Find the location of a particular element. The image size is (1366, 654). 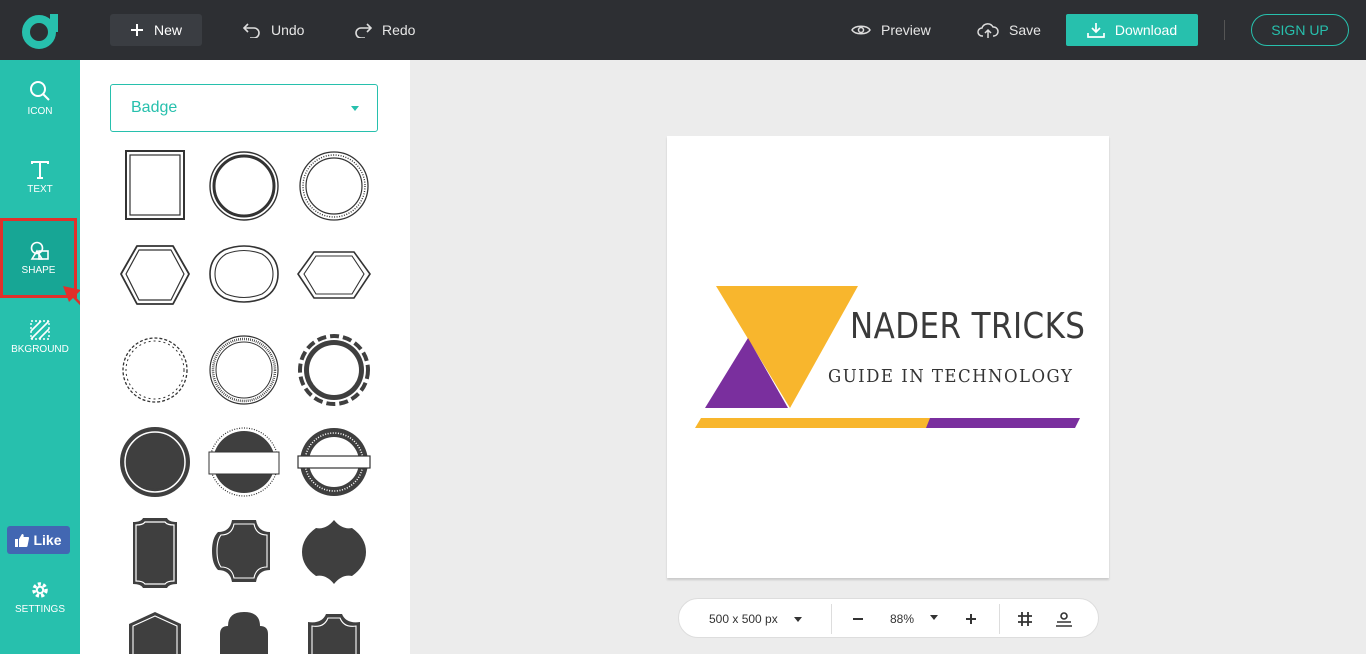

preview-label: Preview is located at coordinates (906, 30).